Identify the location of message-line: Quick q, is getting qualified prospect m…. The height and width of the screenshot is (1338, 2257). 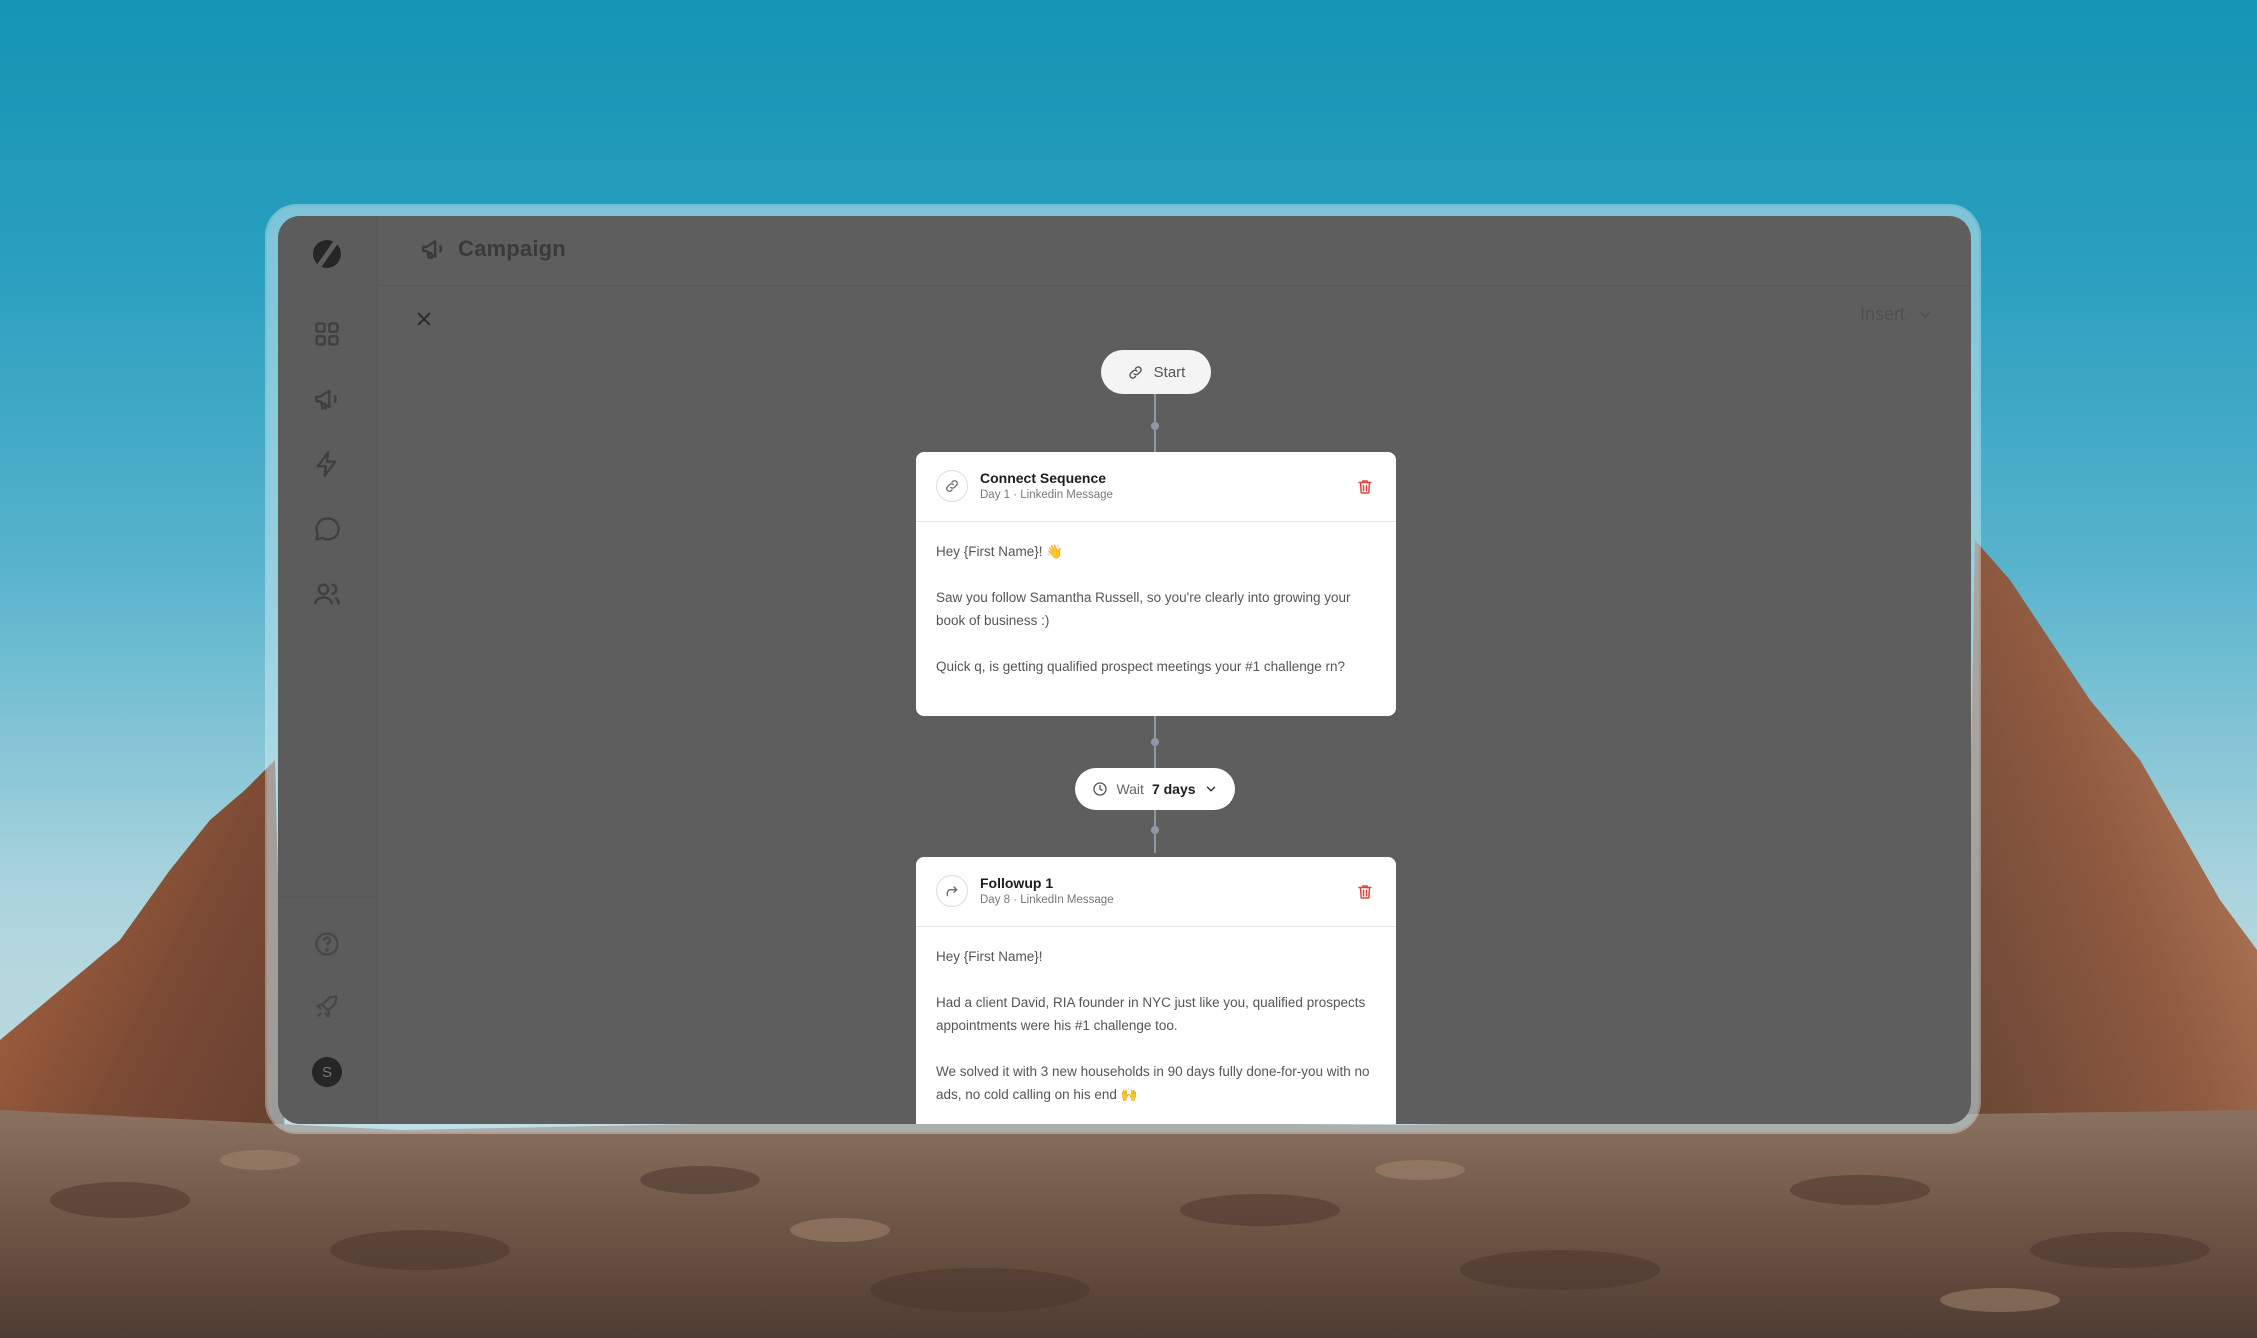
(1140, 666).